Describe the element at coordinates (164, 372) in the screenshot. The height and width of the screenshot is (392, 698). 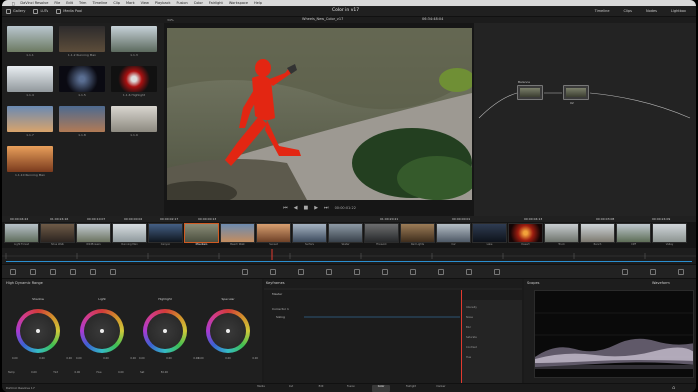
I see `sat-value: 50.00` at that location.